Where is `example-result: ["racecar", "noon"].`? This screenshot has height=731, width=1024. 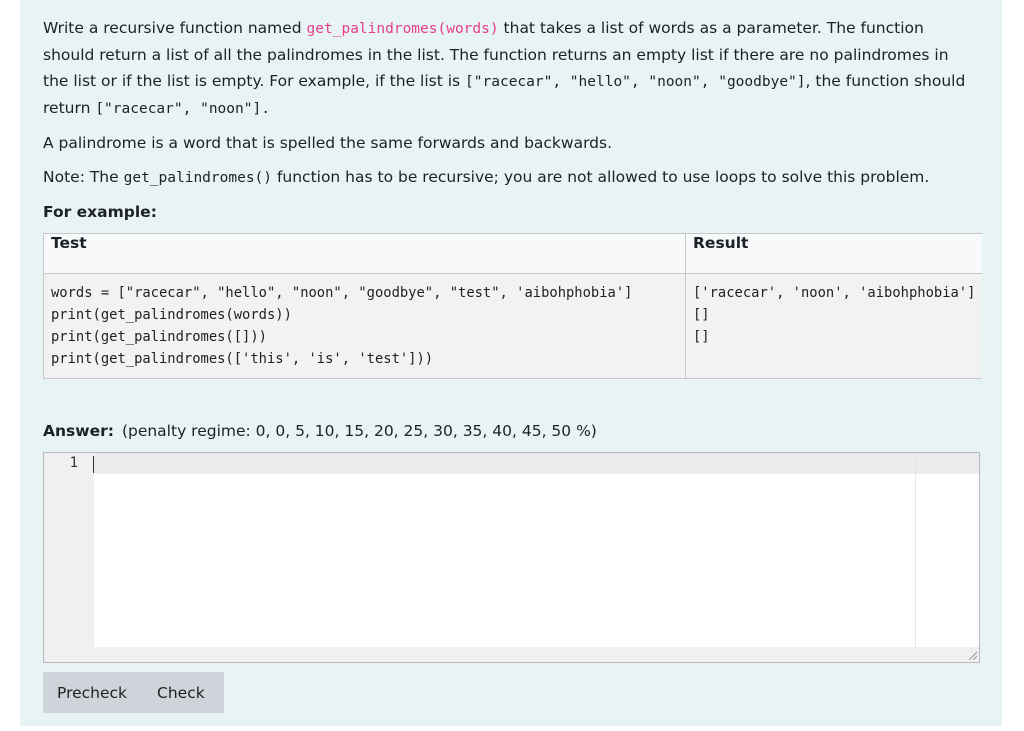
example-result: ["racecar", "noon"]. is located at coordinates (182, 109).